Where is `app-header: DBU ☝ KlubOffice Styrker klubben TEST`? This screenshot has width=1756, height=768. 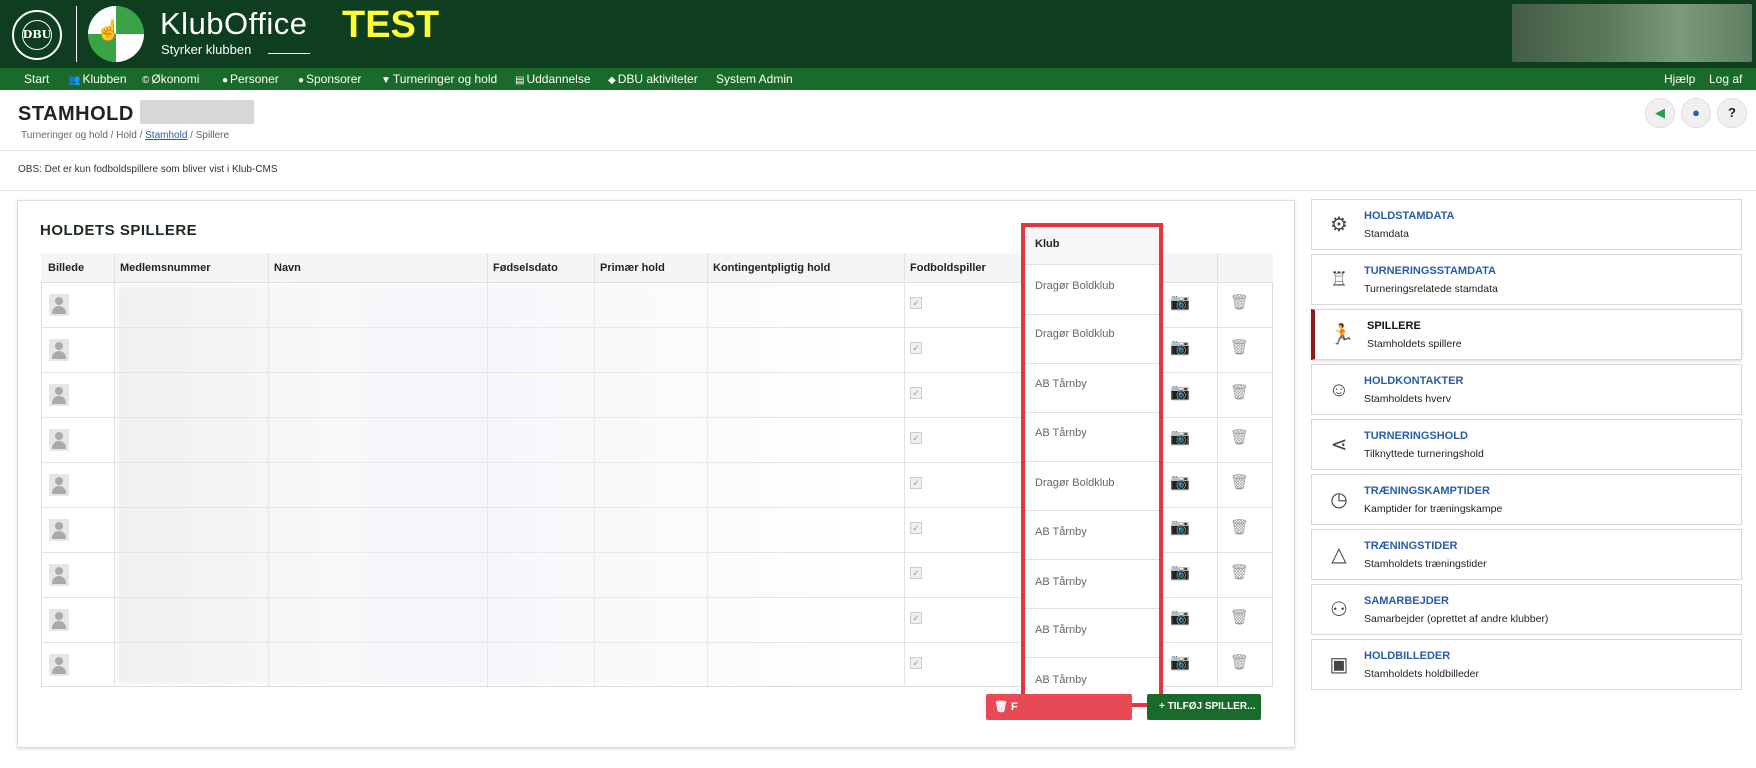 app-header: DBU ☝ KlubOffice Styrker klubben TEST is located at coordinates (878, 34).